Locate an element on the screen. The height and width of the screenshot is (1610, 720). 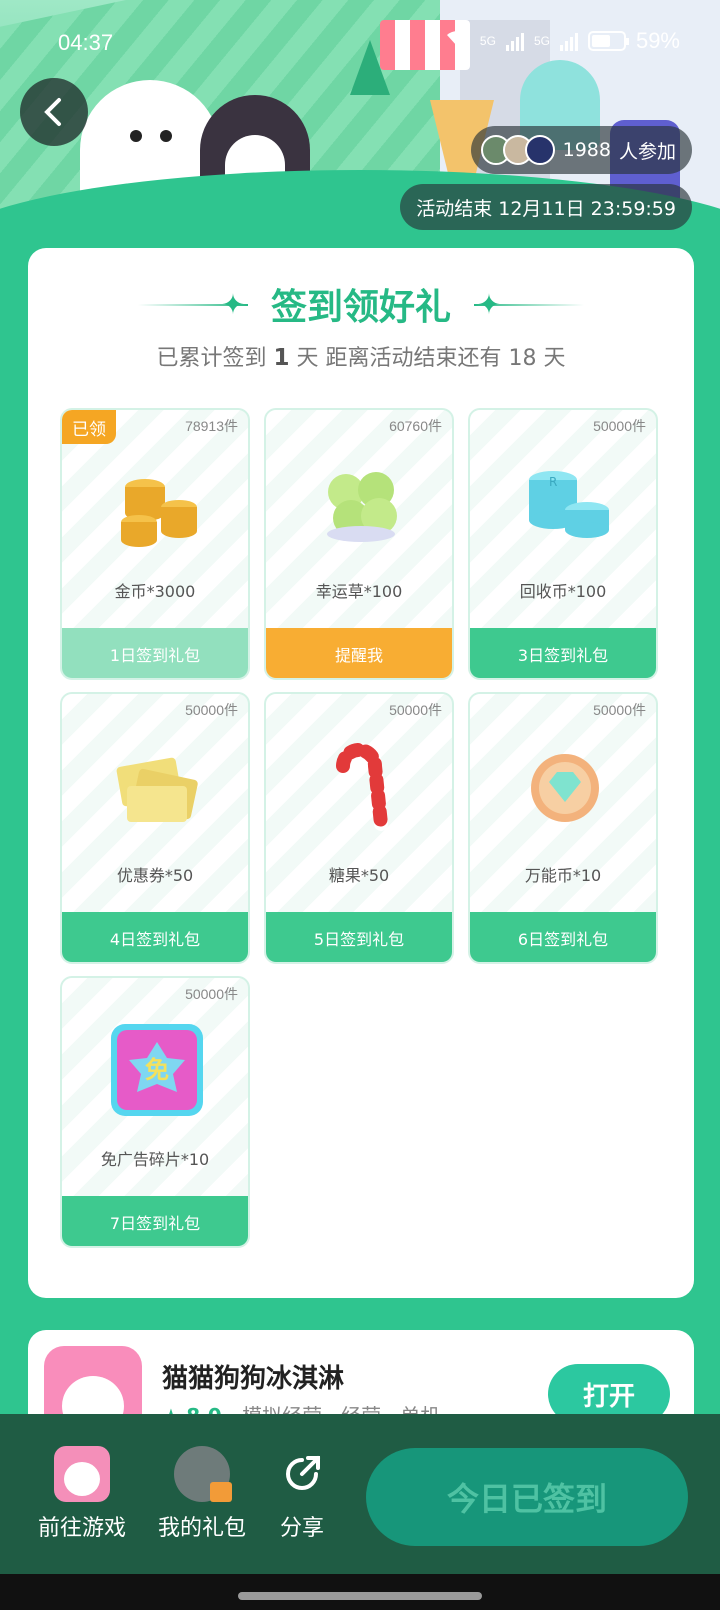
signin-progress: 已累计签到 1 天 距离活动结束还有 18 天 is located at coordinates (361, 356).